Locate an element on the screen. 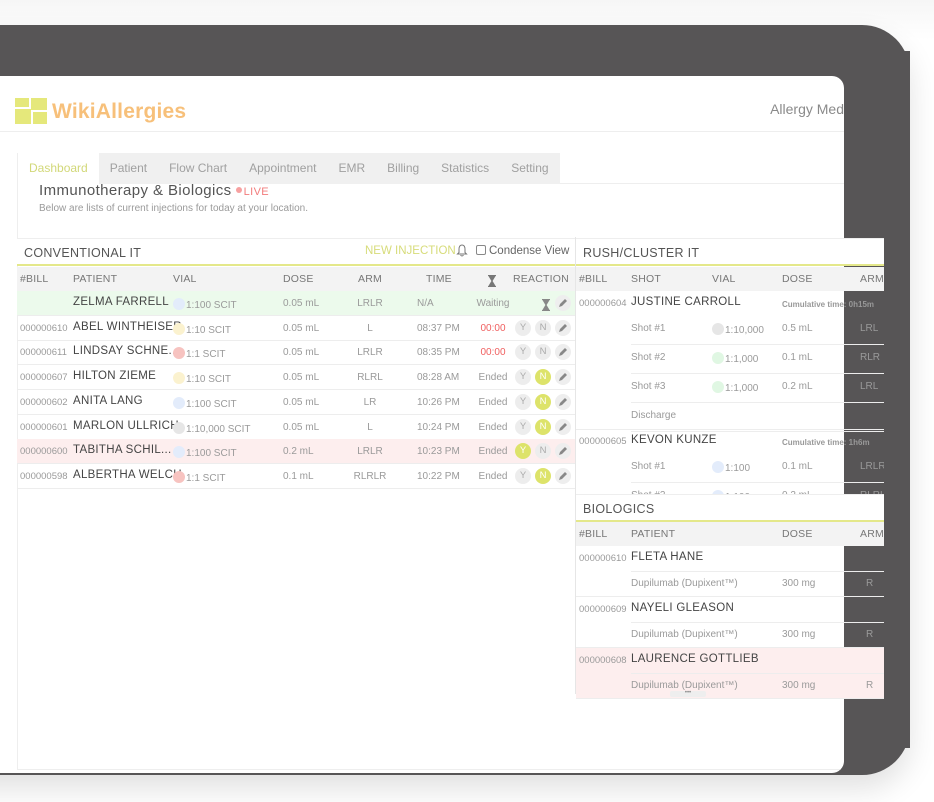 This screenshot has height=802, width=934. live-badge: LIVE is located at coordinates (256, 192).